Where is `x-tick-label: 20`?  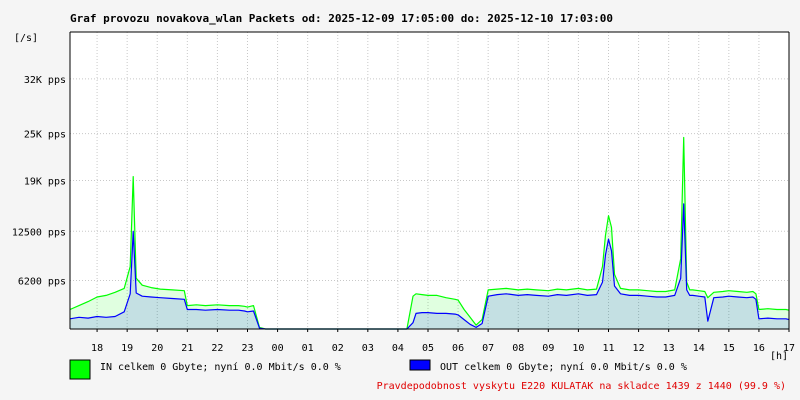
x-tick-label: 20 is located at coordinates (157, 348).